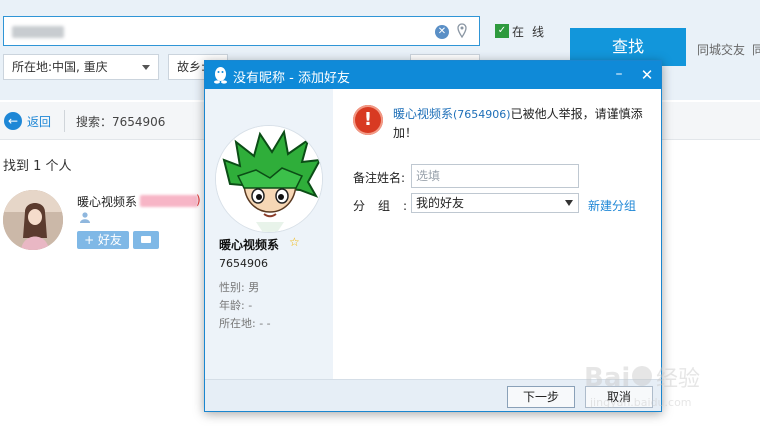 The width and height of the screenshot is (760, 434). Describe the element at coordinates (60, 67) in the screenshot. I see `location-select-value: 所在地:中国, 重庆` at that location.